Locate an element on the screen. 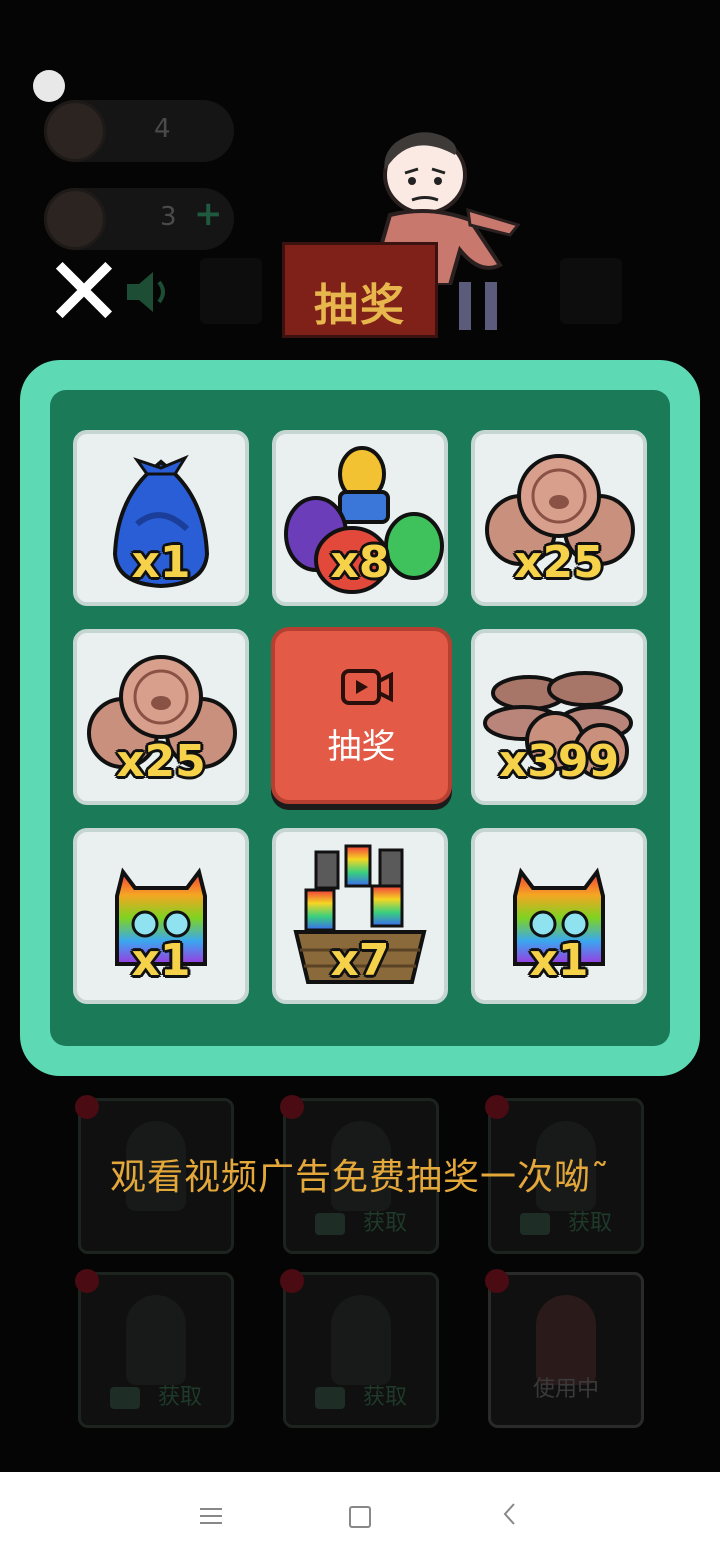 This screenshot has width=720, height=1560. in-use-label: 使用中 is located at coordinates (565, 1389).